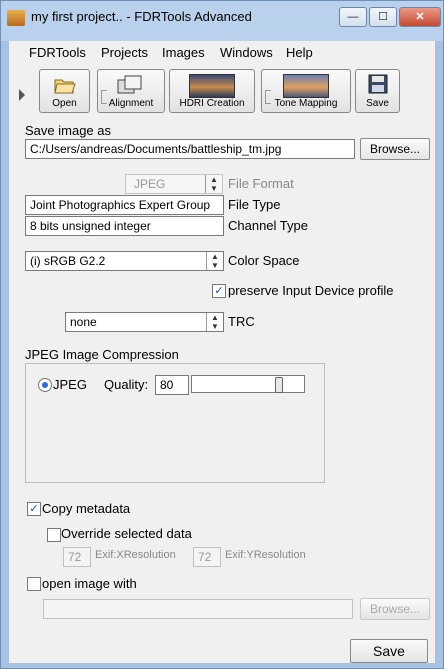  Describe the element at coordinates (246, 52) in the screenshot. I see `menu-windows: Windows` at that location.